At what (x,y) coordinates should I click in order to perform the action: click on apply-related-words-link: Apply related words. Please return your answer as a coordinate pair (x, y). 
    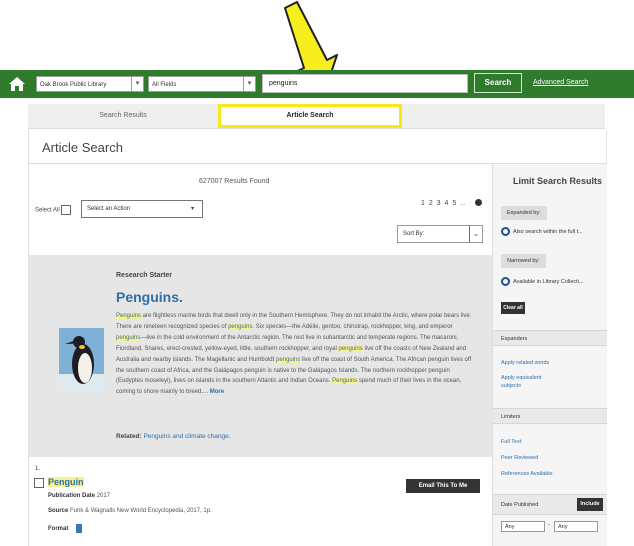
    Looking at the image, I should click on (525, 363).